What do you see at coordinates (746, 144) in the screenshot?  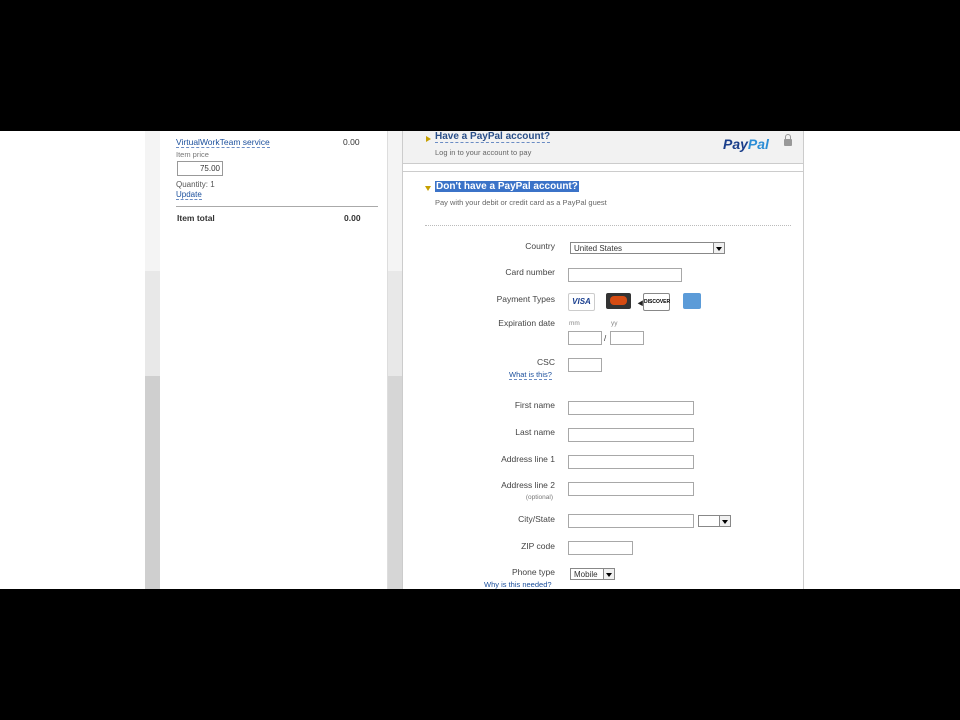 I see `paypal-logo: PayPal` at bounding box center [746, 144].